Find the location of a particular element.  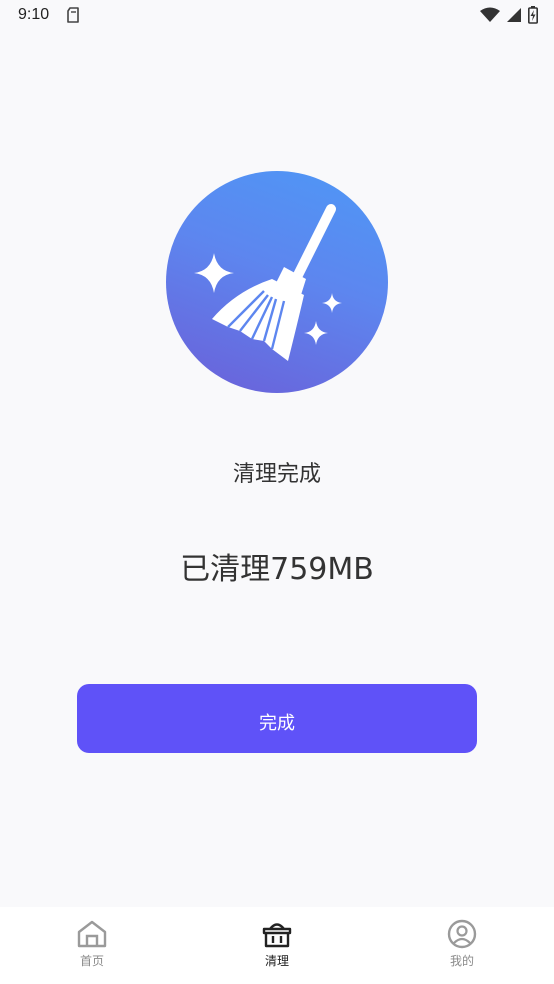

battery-icon is located at coordinates (533, 15).